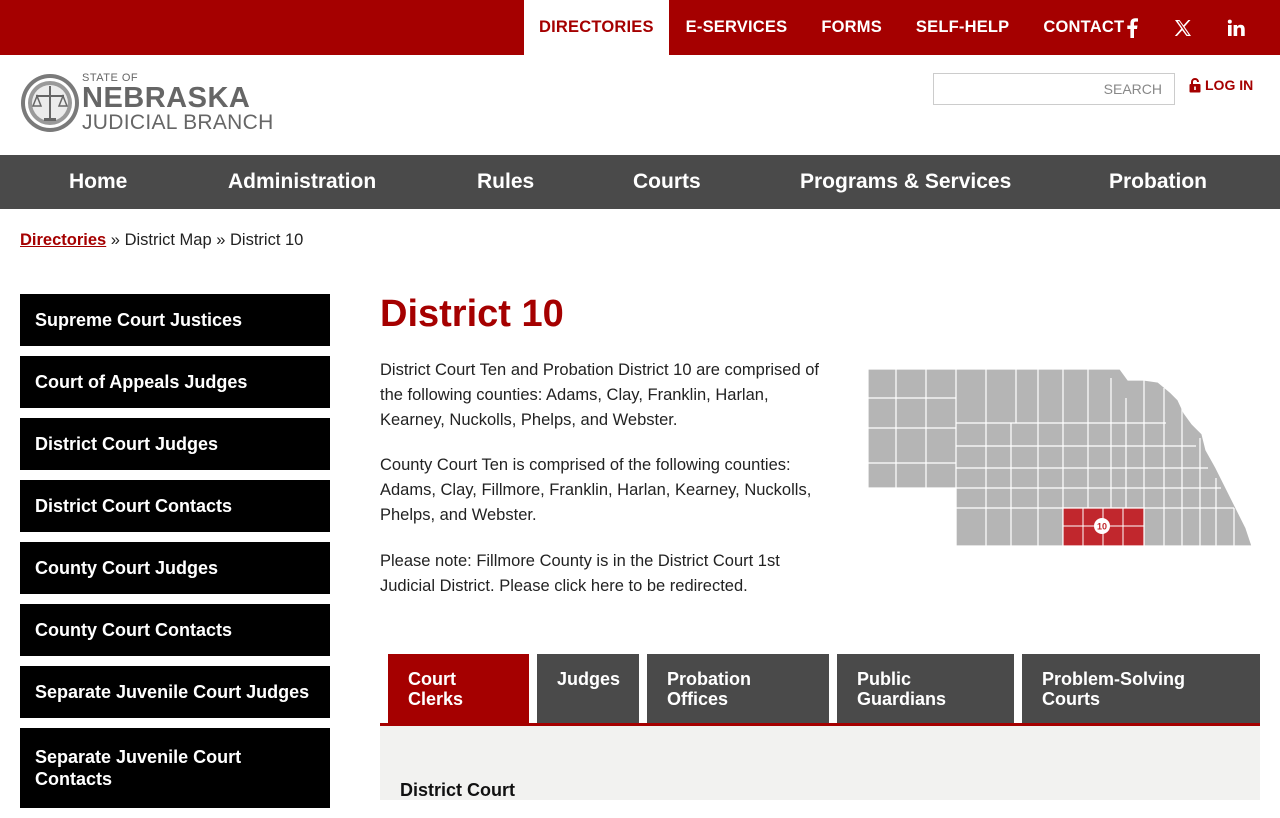  What do you see at coordinates (1054, 89) in the screenshot?
I see `search-input` at bounding box center [1054, 89].